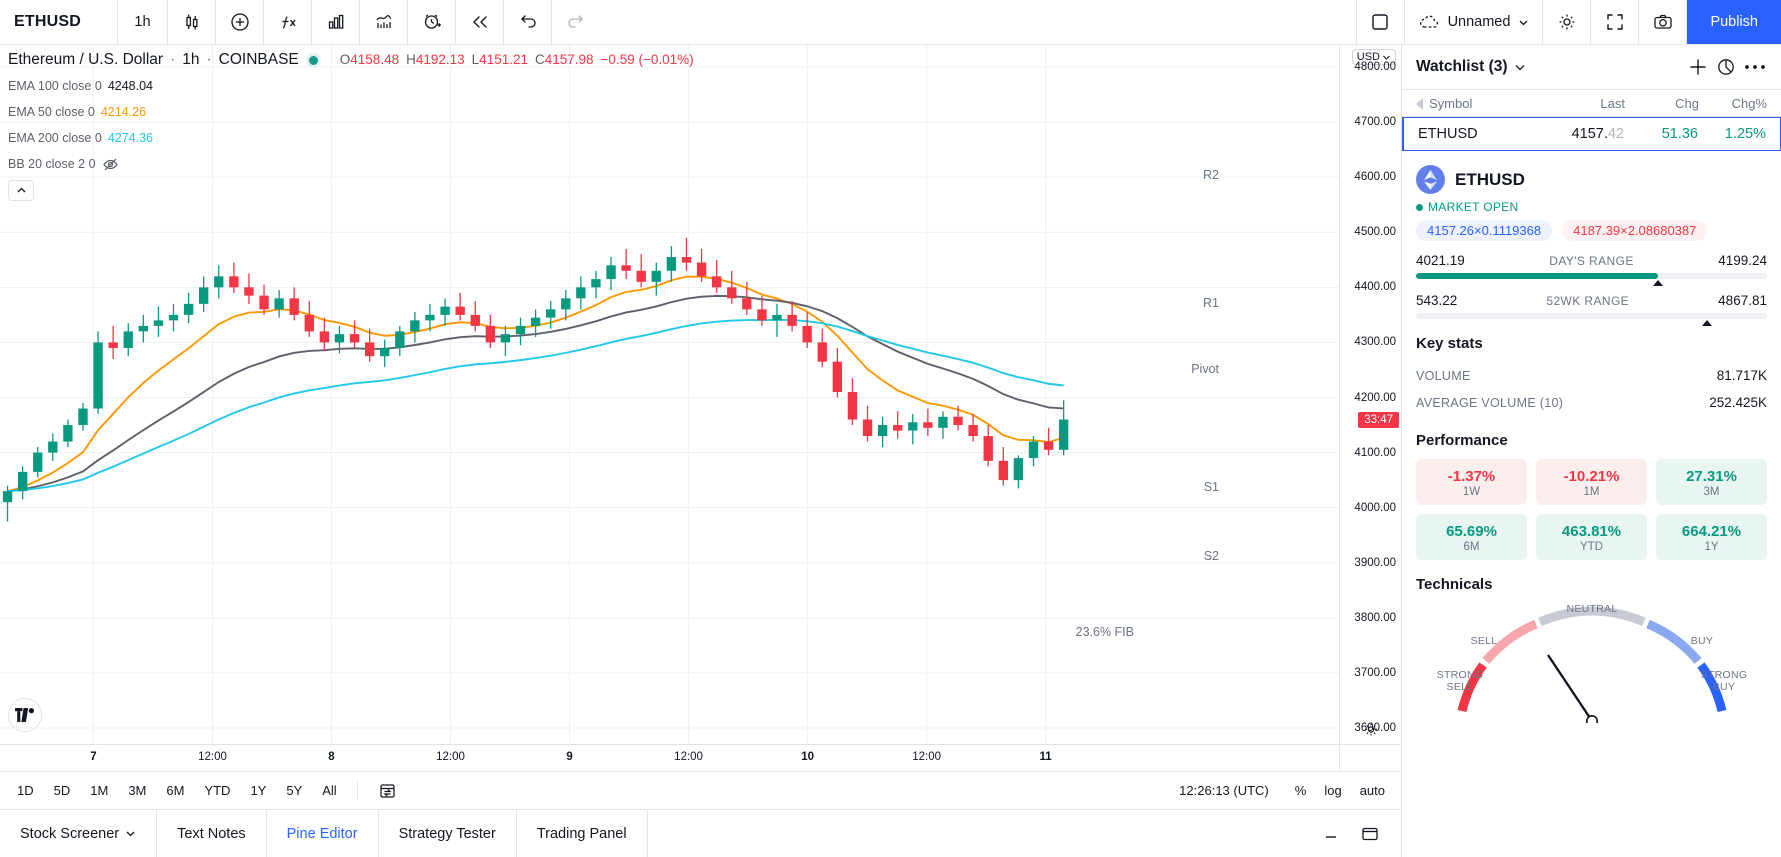  I want to click on days-range-track, so click(1591, 279).